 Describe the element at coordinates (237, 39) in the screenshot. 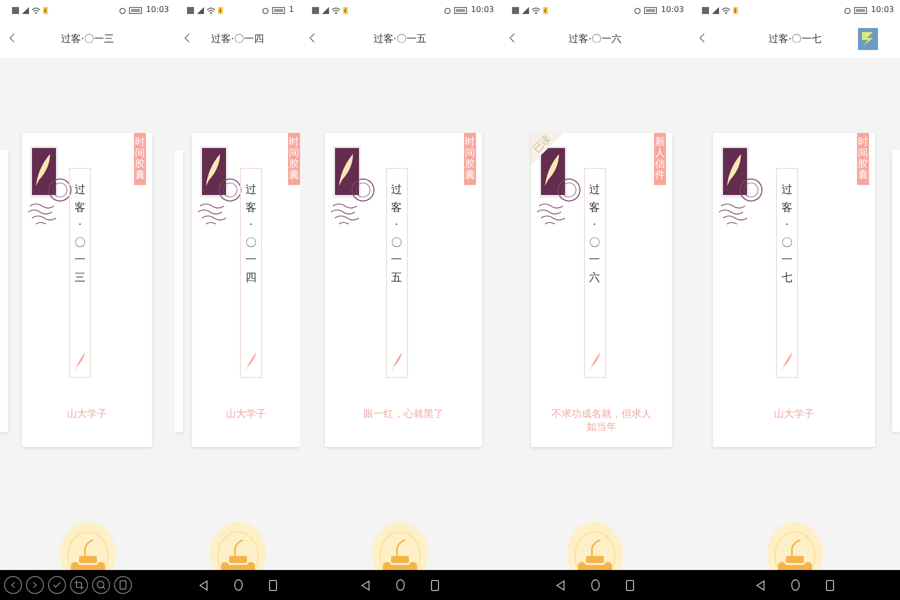

I see `page-title: 过客·〇一四` at that location.